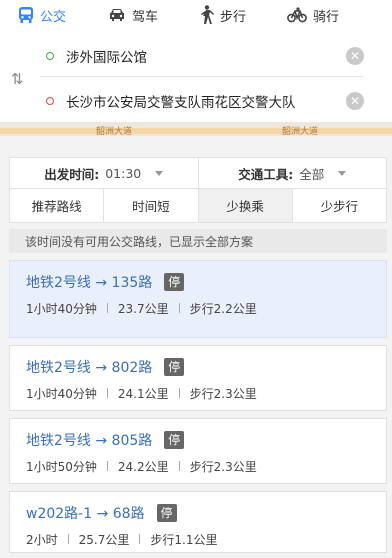  Describe the element at coordinates (50, 101) in the screenshot. I see `destination-dot-icon` at that location.